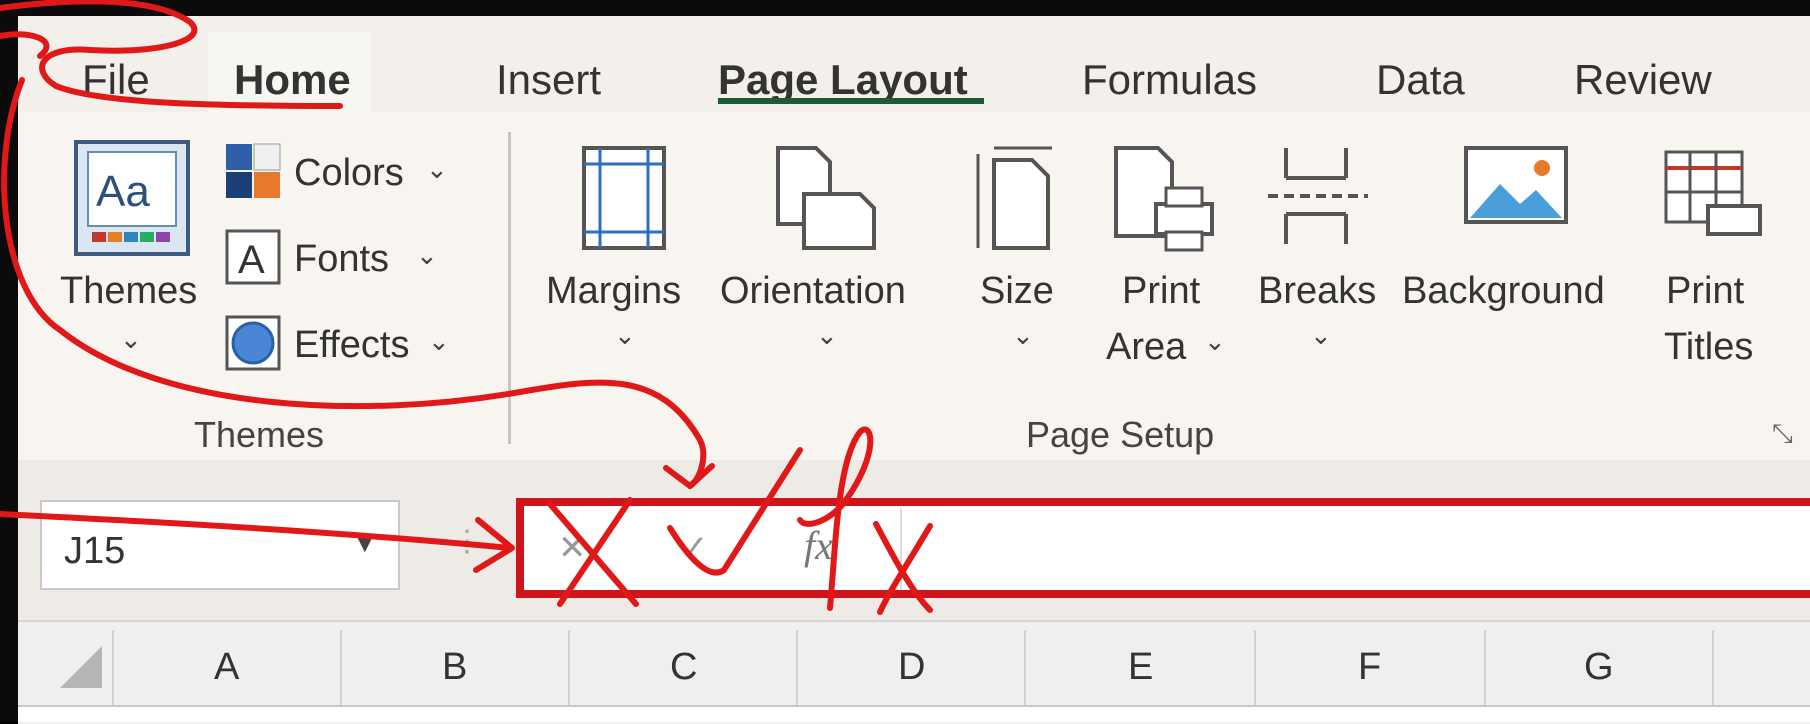 The height and width of the screenshot is (724, 1810). Describe the element at coordinates (1357, 549) in the screenshot. I see `formula-input` at that location.